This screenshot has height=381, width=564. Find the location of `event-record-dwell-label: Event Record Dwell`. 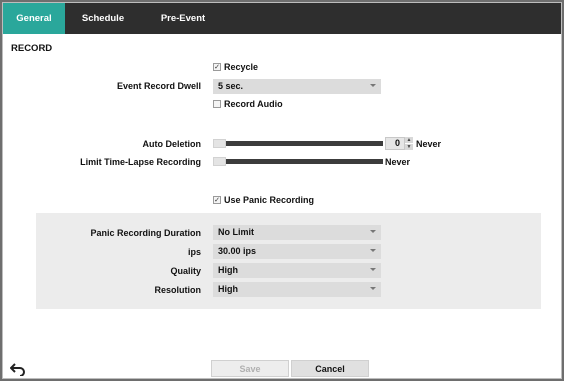

event-record-dwell-label: Event Record Dwell is located at coordinates (158, 86).